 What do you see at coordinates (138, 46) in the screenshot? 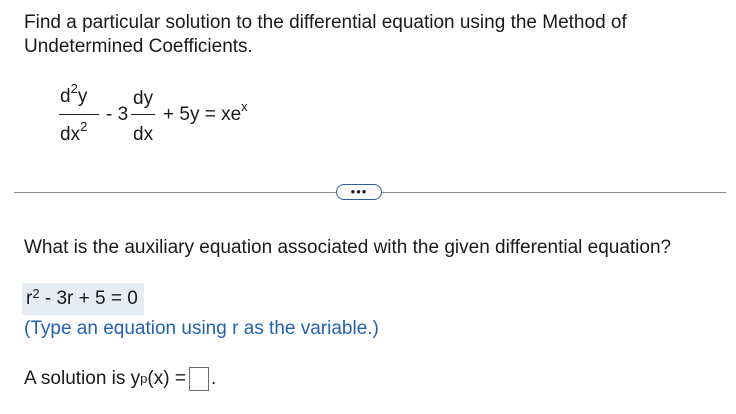
I see `prompt-line-2: Undetermined Coefficients.` at bounding box center [138, 46].